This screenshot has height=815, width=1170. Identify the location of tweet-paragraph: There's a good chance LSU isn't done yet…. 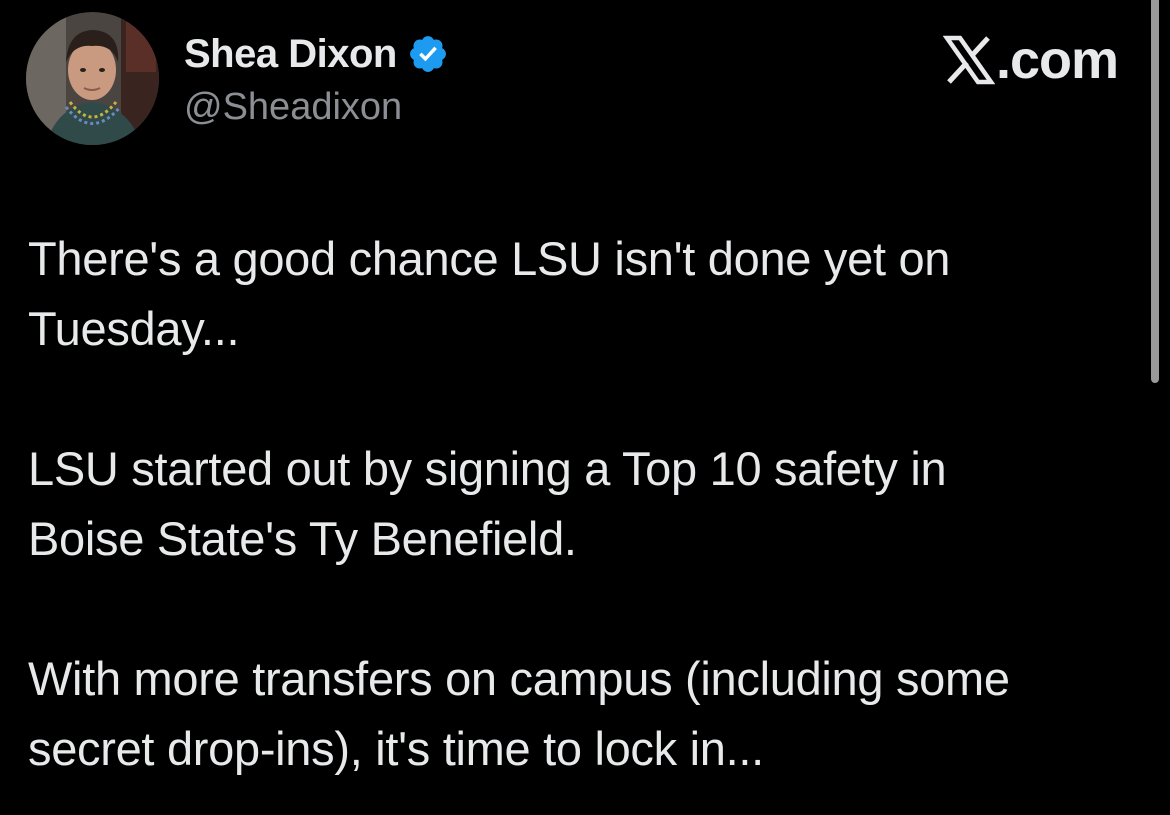
(489, 293).